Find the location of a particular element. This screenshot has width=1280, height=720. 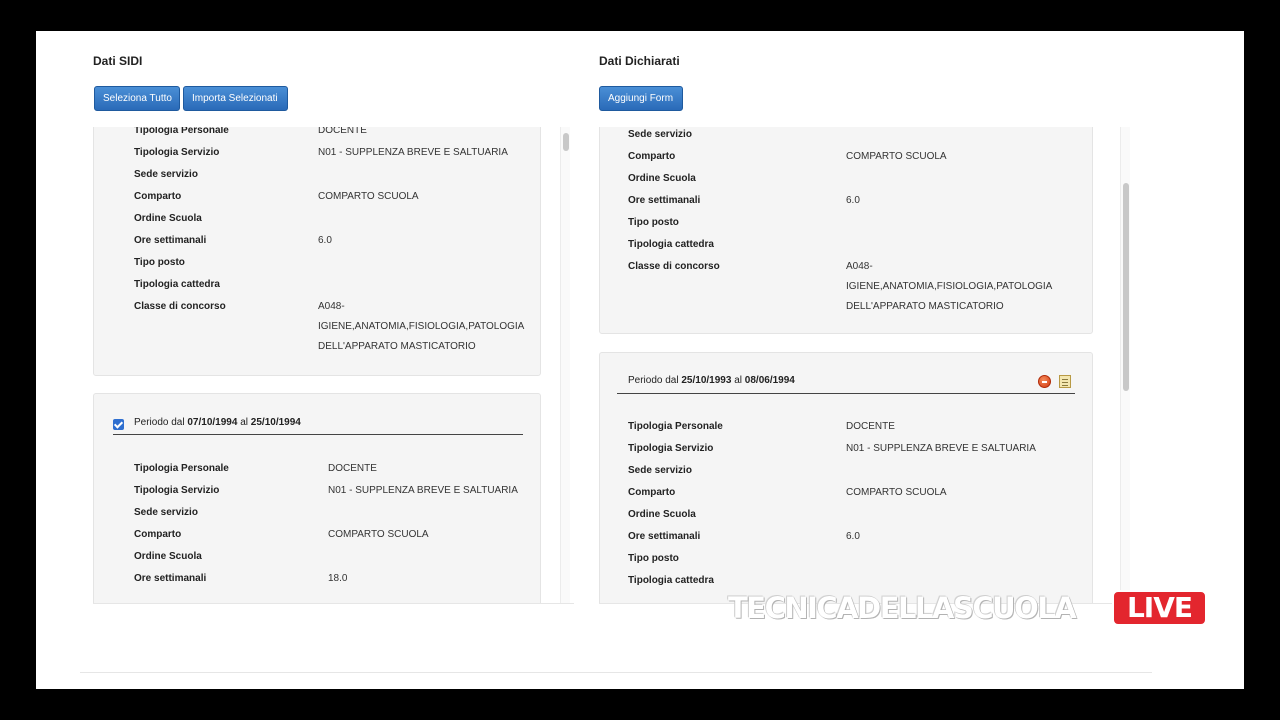

left-scrollbar is located at coordinates (565, 365).